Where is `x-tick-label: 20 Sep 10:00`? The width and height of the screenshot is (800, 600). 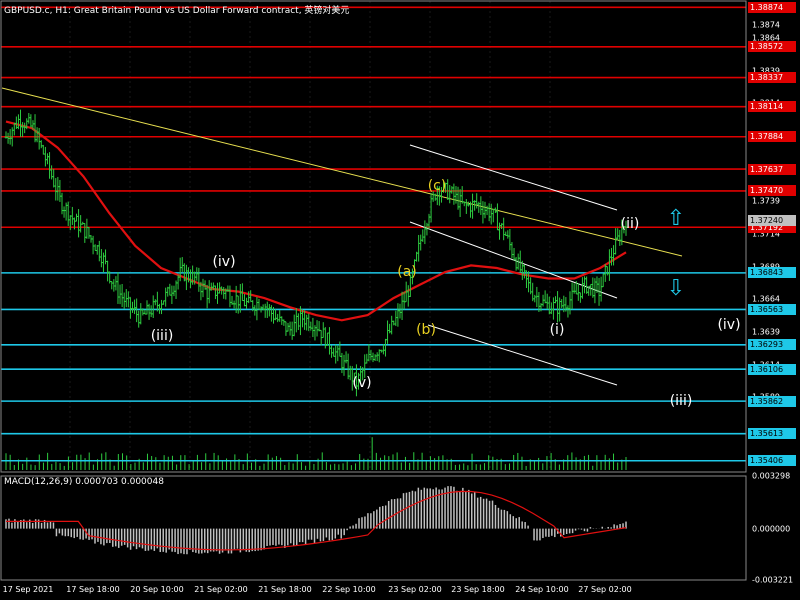
x-tick-label: 20 Sep 10:00 is located at coordinates (157, 589).